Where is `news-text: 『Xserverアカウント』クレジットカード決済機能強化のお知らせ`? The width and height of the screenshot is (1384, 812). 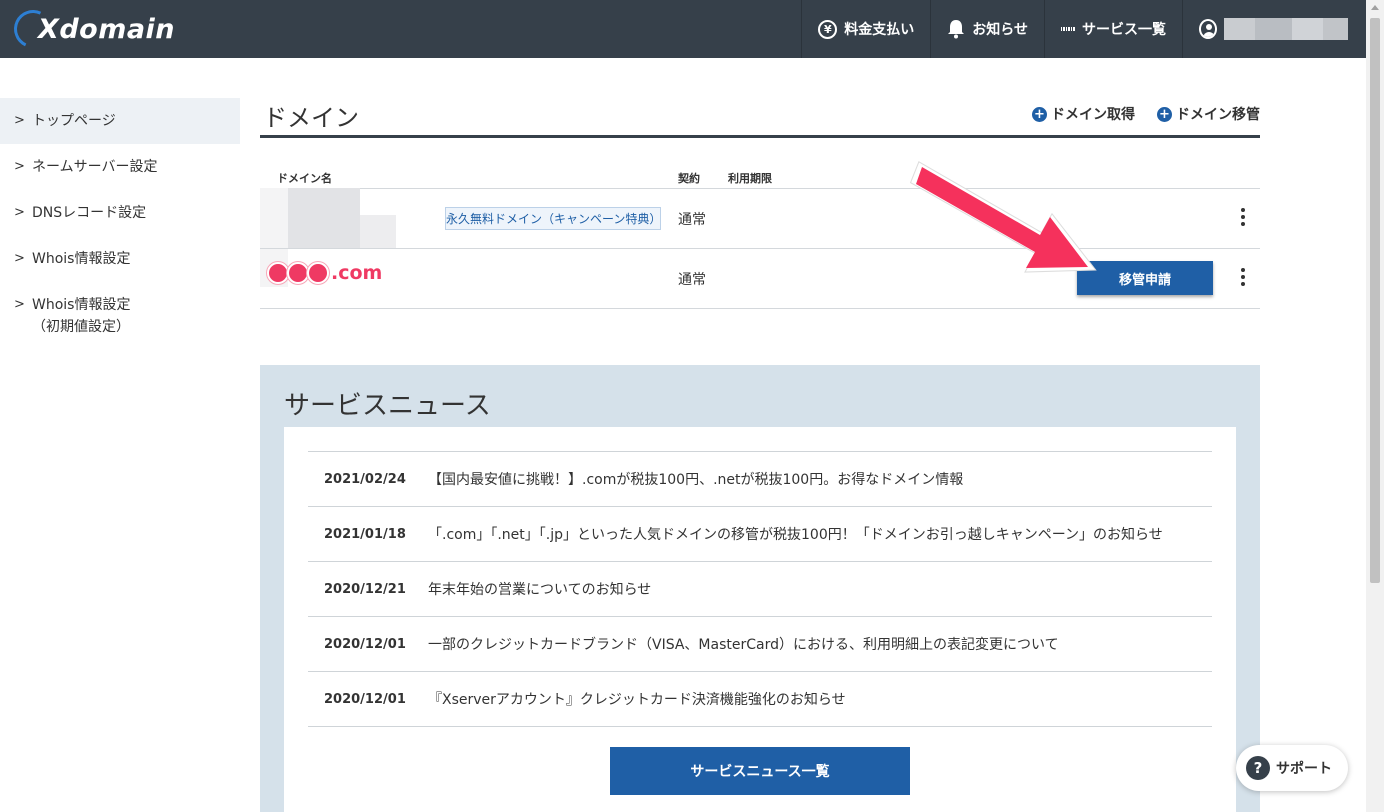
news-text: 『Xserverアカウント』クレジットカード決済機能強化のお知らせ is located at coordinates (637, 699).